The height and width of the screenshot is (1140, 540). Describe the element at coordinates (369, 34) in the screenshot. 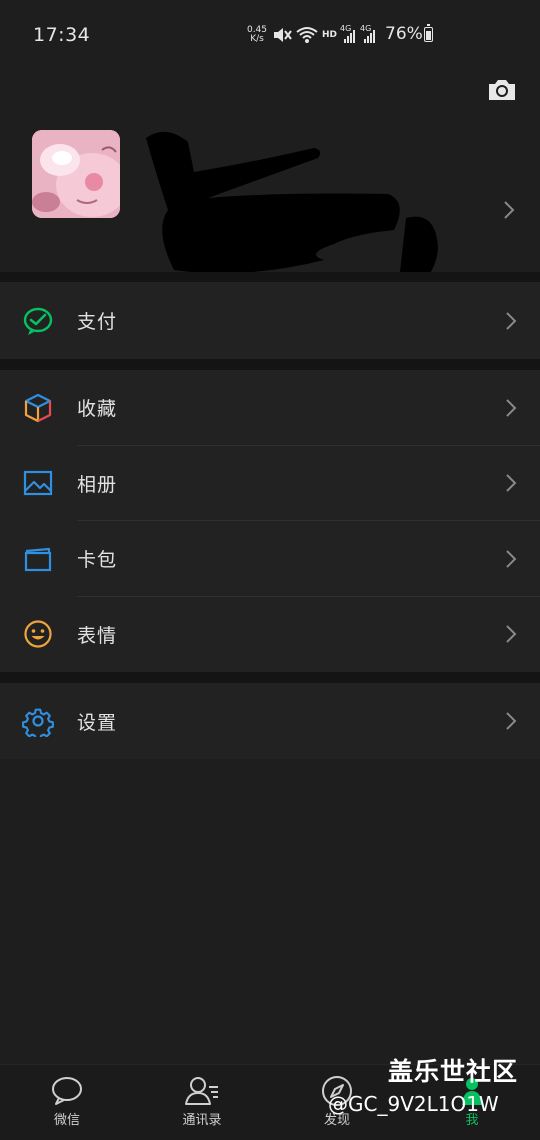

I see `signal-icon-2: 4G` at that location.